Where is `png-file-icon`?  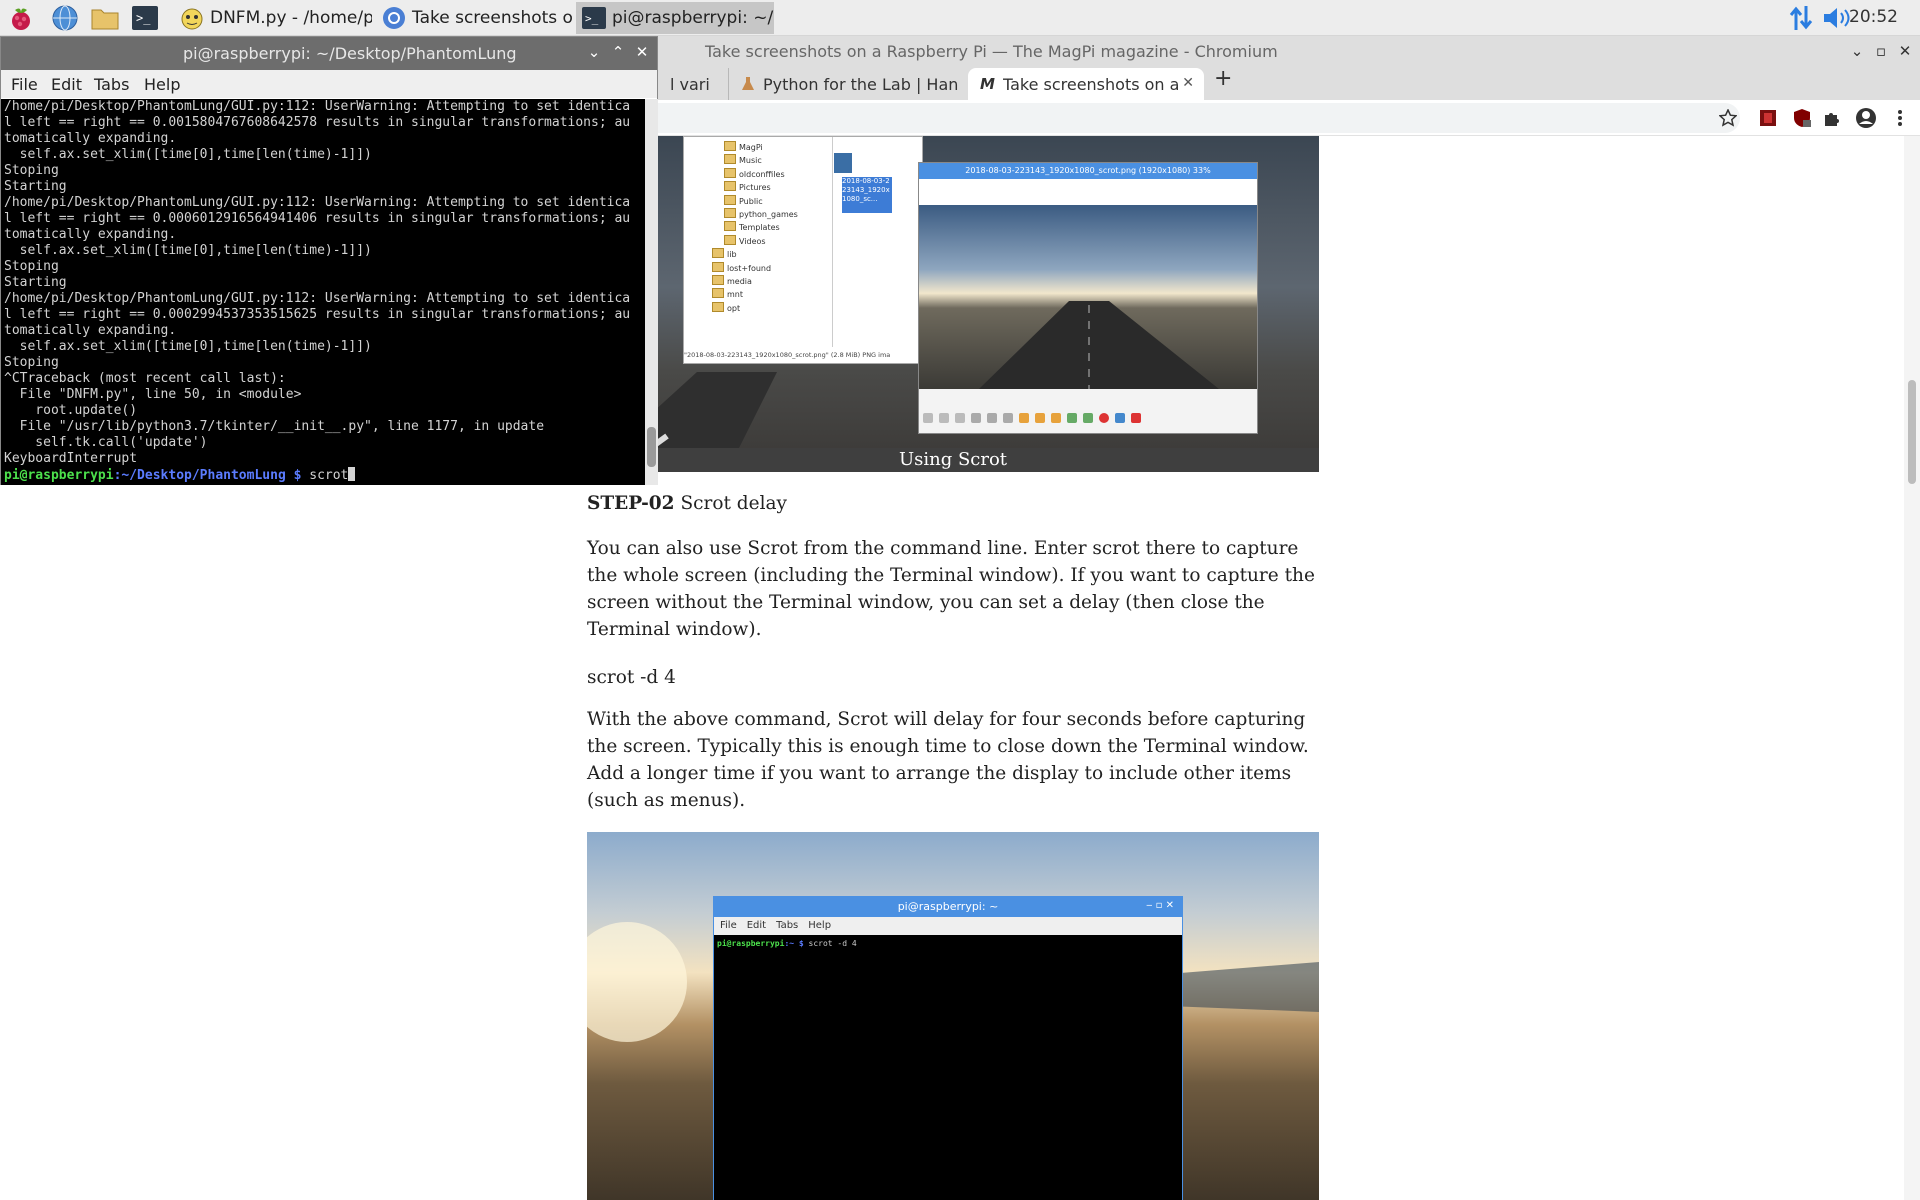
png-file-icon is located at coordinates (843, 163).